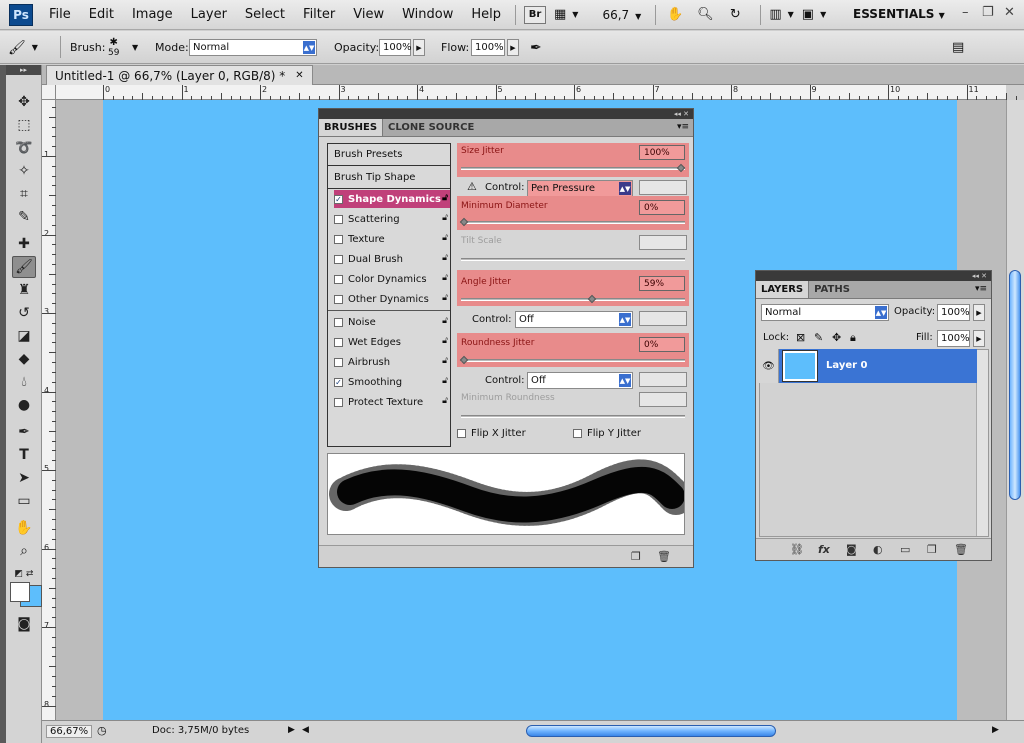 The width and height of the screenshot is (1024, 743). What do you see at coordinates (49, 92) in the screenshot?
I see `ruler-origin` at bounding box center [49, 92].